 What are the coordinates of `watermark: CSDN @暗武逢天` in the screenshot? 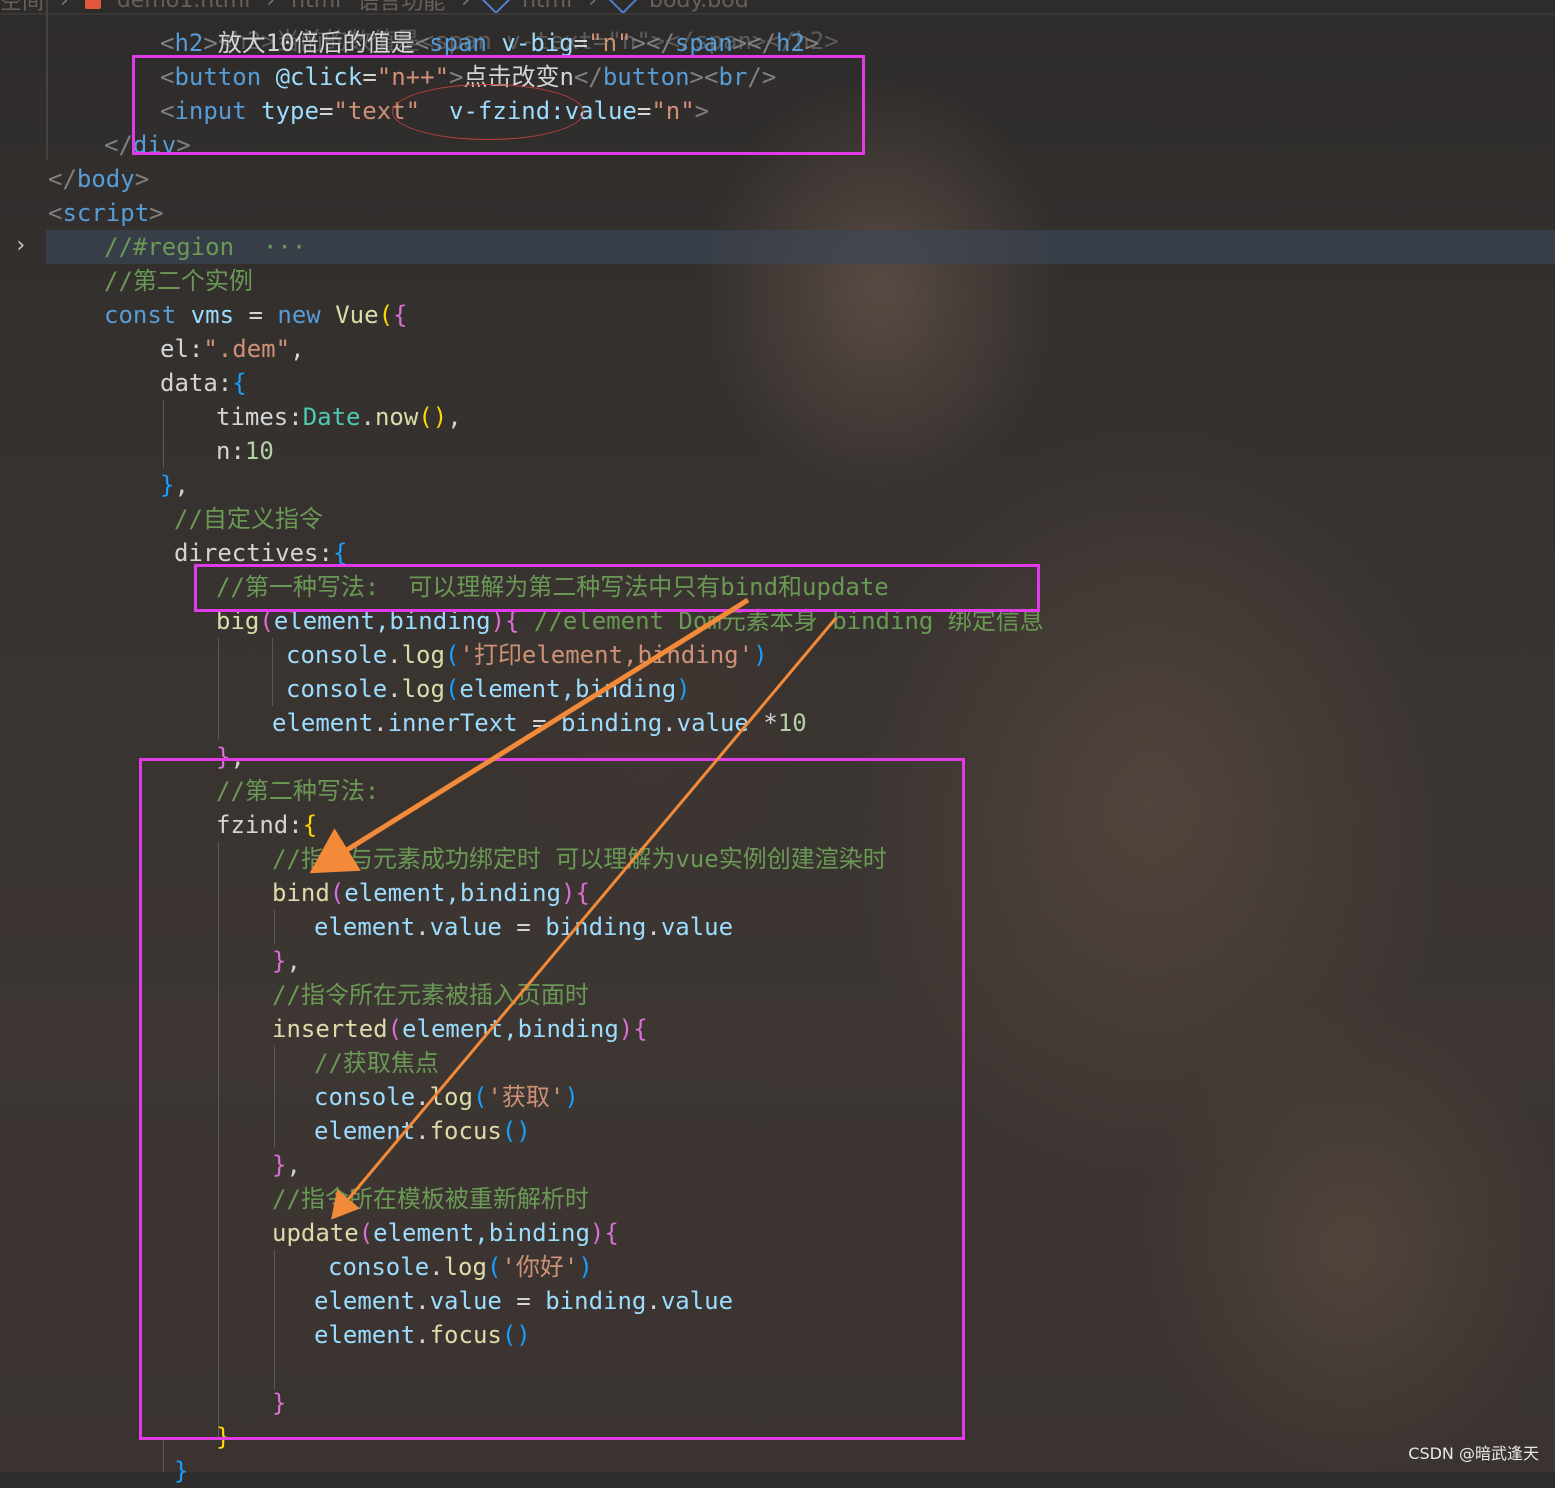 It's located at (1473, 1453).